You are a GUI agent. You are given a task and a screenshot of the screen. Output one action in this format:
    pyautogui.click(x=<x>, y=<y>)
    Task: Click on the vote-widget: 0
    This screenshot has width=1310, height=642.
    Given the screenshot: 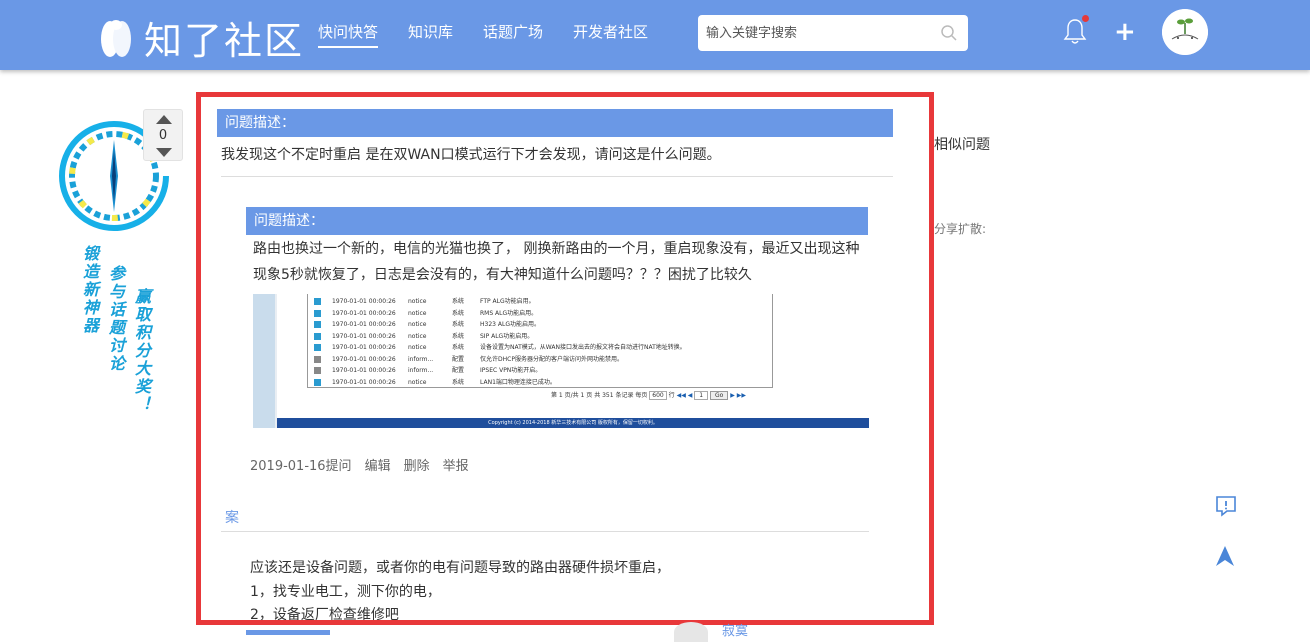 What is the action you would take?
    pyautogui.click(x=163, y=135)
    